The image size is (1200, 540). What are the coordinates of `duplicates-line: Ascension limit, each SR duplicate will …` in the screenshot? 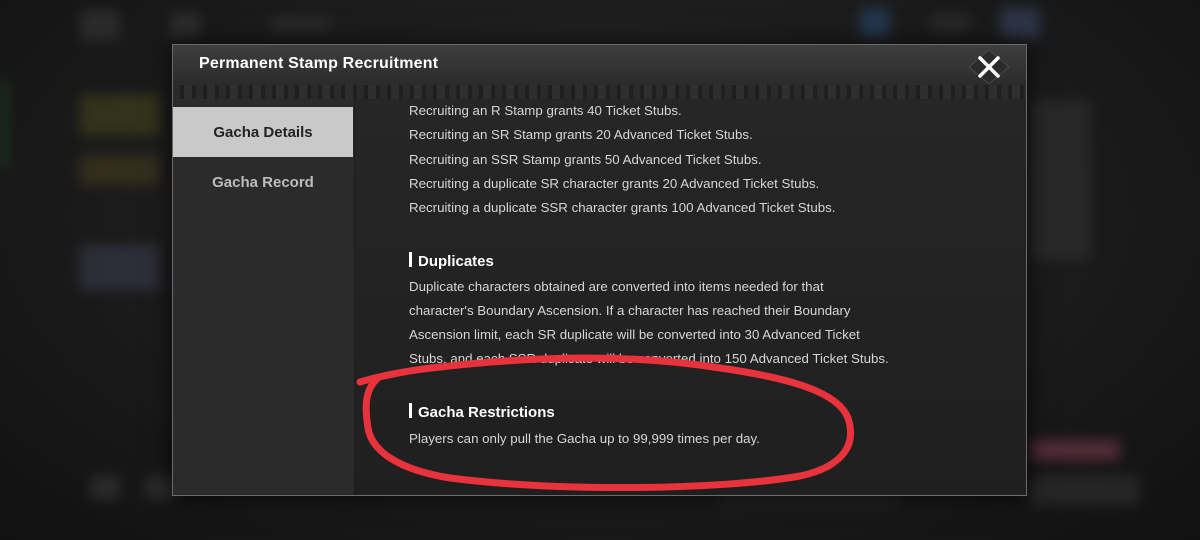 It's located at (634, 334).